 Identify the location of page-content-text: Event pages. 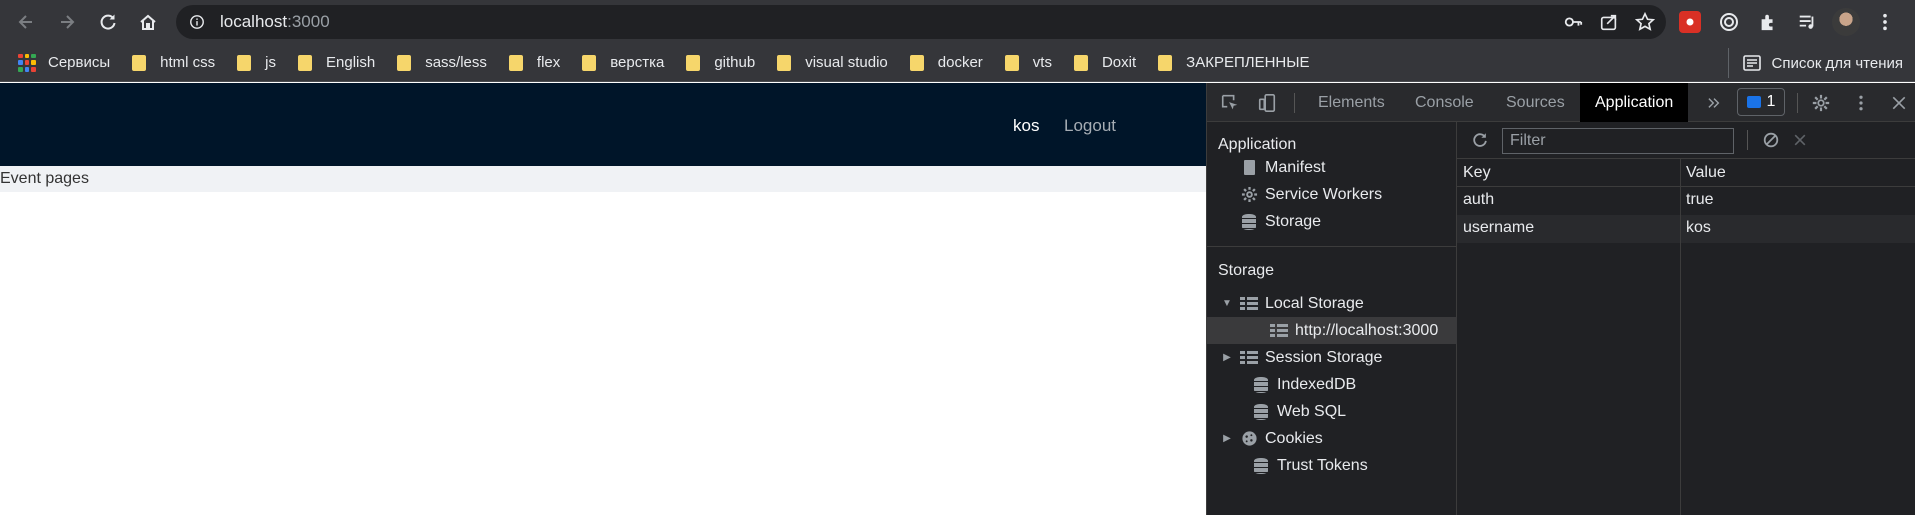
(44, 178).